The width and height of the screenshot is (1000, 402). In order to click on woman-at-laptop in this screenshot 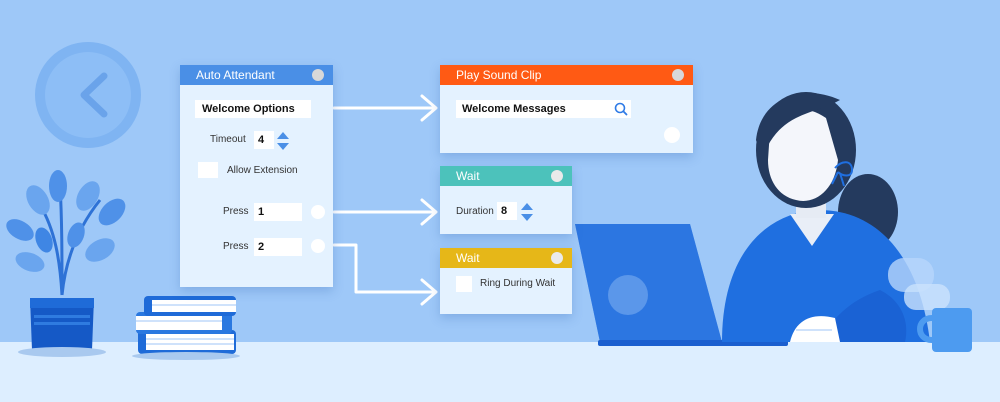, I will do `click(826, 217)`.